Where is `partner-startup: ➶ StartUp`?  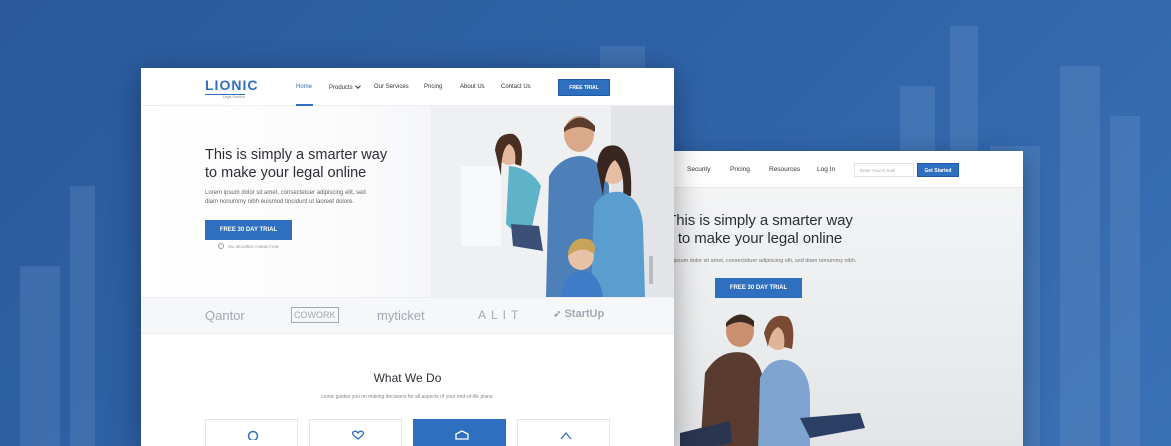
partner-startup: ➶ StartUp is located at coordinates (579, 314).